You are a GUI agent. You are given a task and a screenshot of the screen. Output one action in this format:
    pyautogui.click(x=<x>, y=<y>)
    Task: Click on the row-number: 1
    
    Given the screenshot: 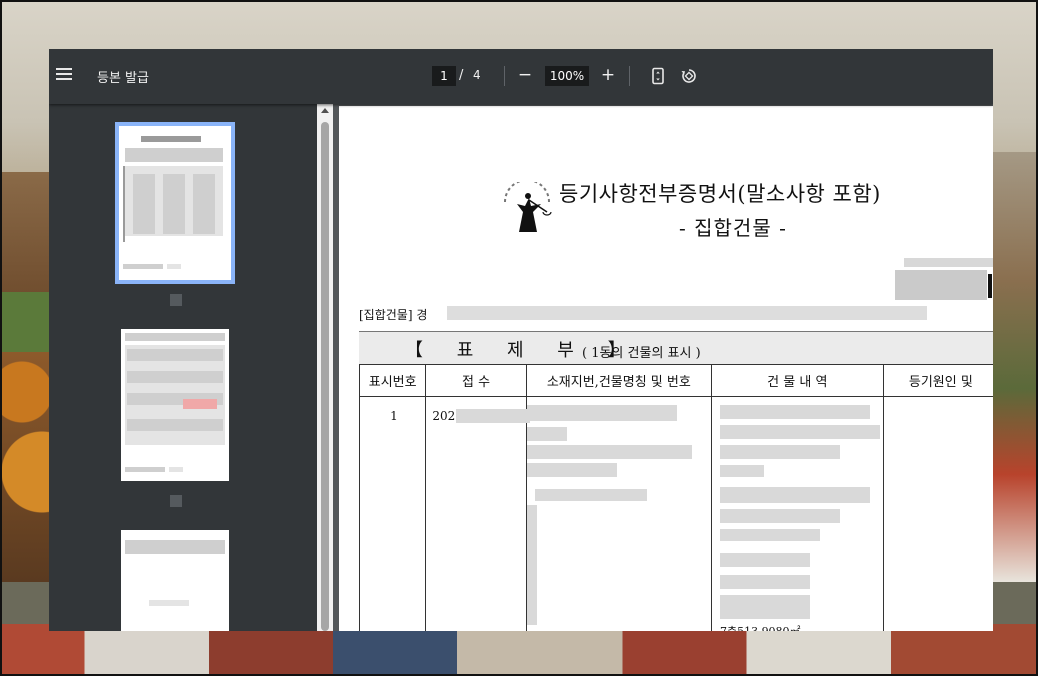 What is the action you would take?
    pyautogui.click(x=394, y=416)
    